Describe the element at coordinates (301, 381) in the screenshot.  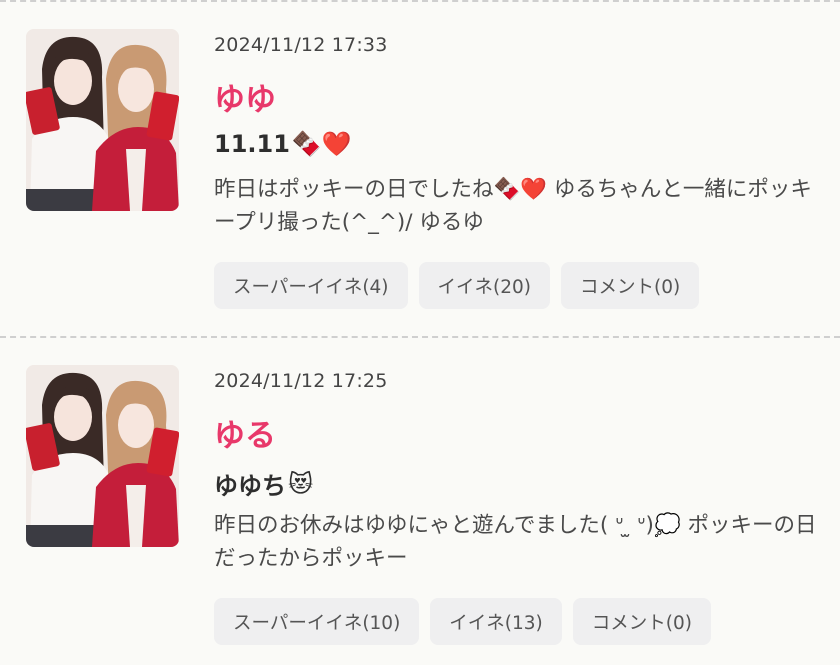
I see `post-date: 2024/11/12 17:25` at that location.